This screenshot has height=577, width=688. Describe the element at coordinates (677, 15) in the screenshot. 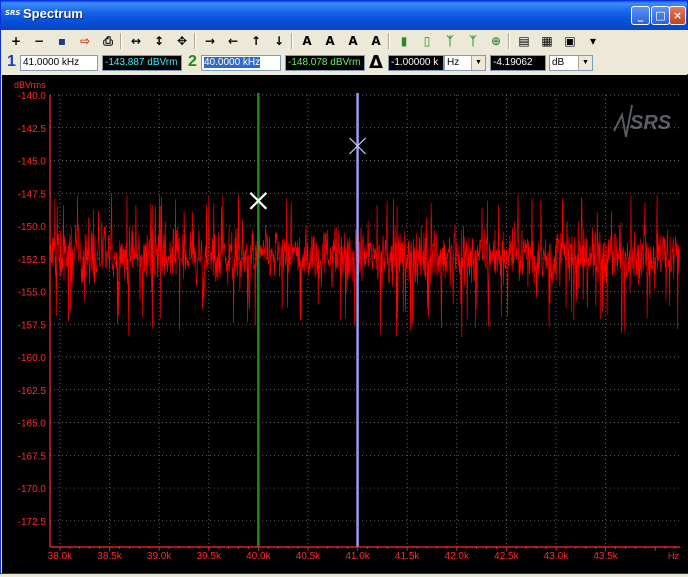

I see `close-button: ×` at that location.